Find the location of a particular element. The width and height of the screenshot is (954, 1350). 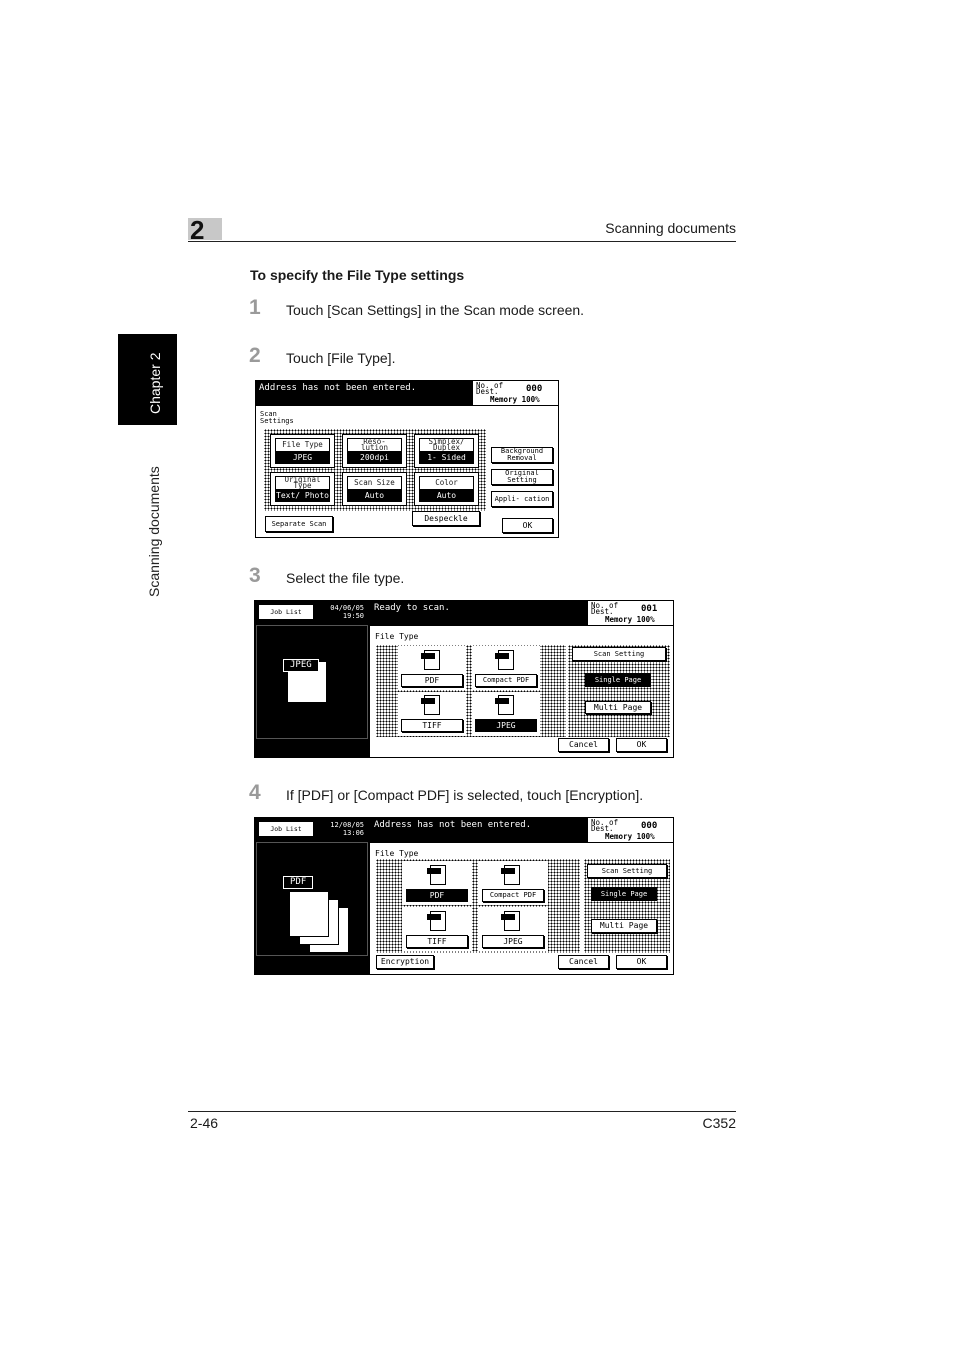

screen2-multi-page-button: Multi Page is located at coordinates (618, 707).